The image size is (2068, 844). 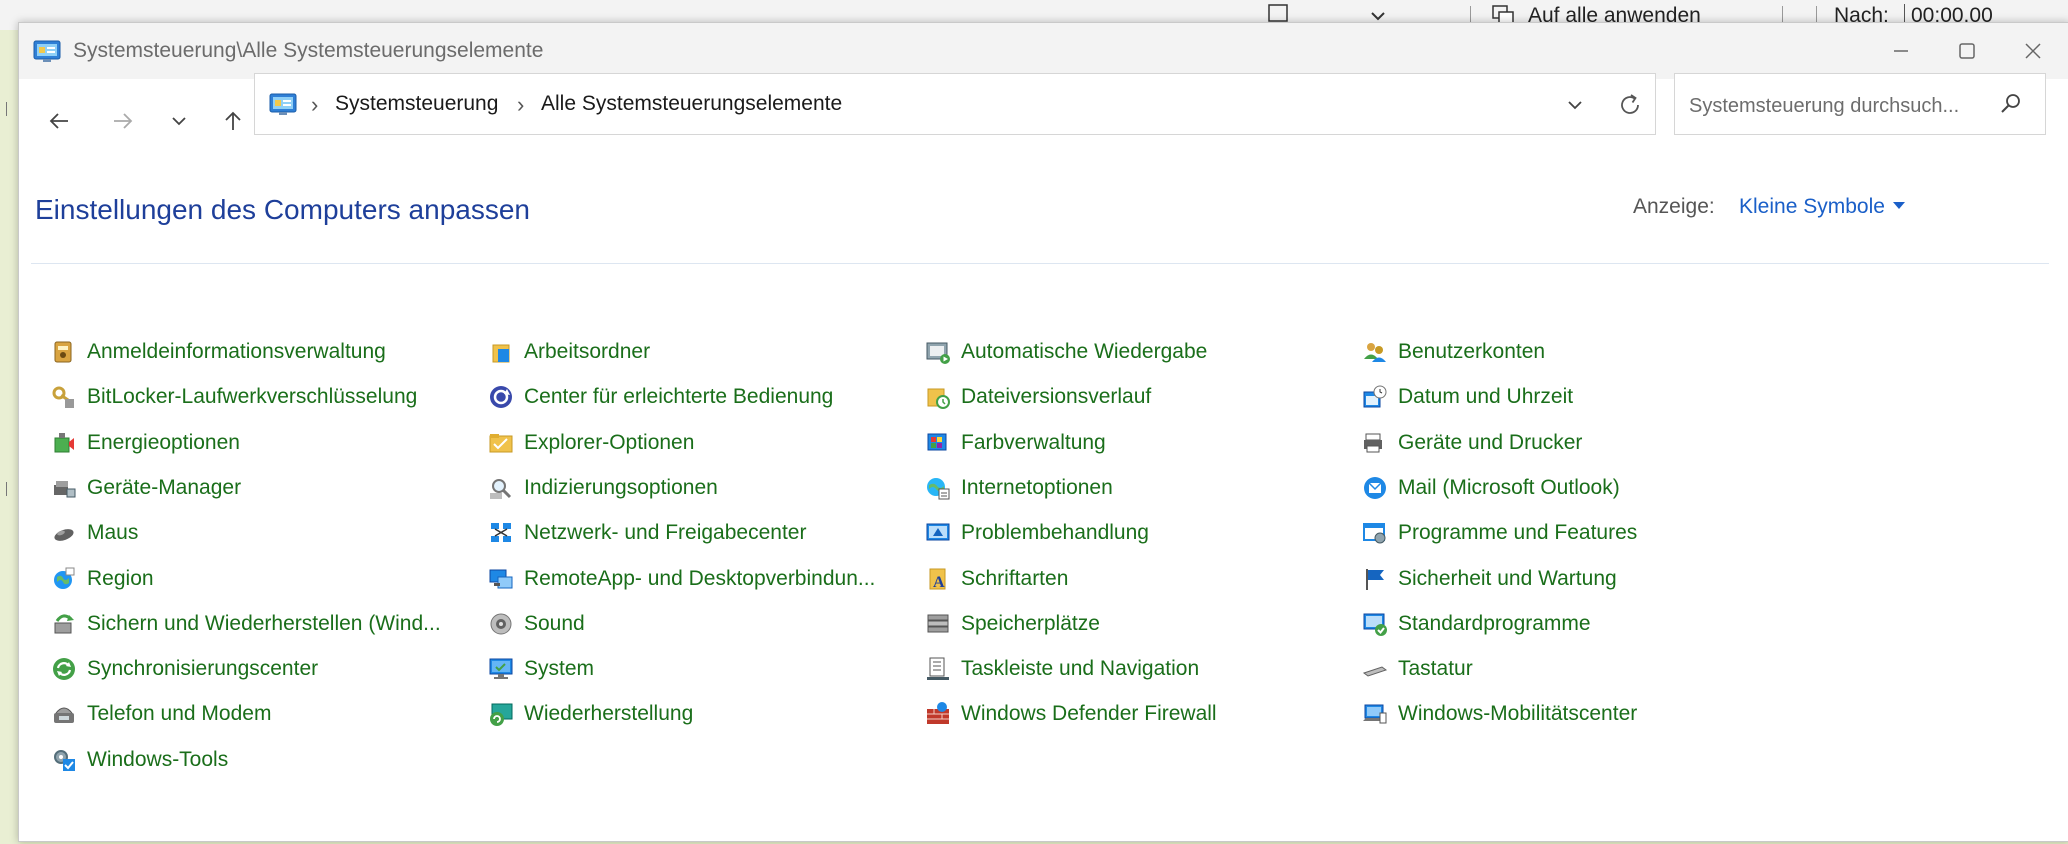 What do you see at coordinates (64, 624) in the screenshot?
I see `backup-restore-icon` at bounding box center [64, 624].